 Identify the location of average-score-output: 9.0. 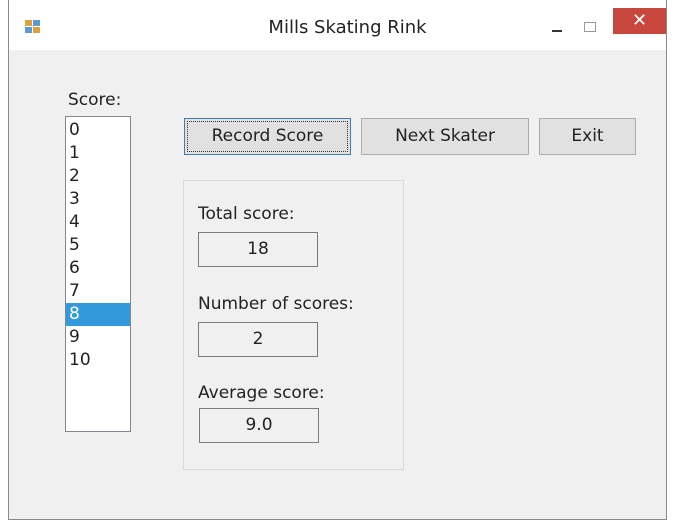
(259, 425).